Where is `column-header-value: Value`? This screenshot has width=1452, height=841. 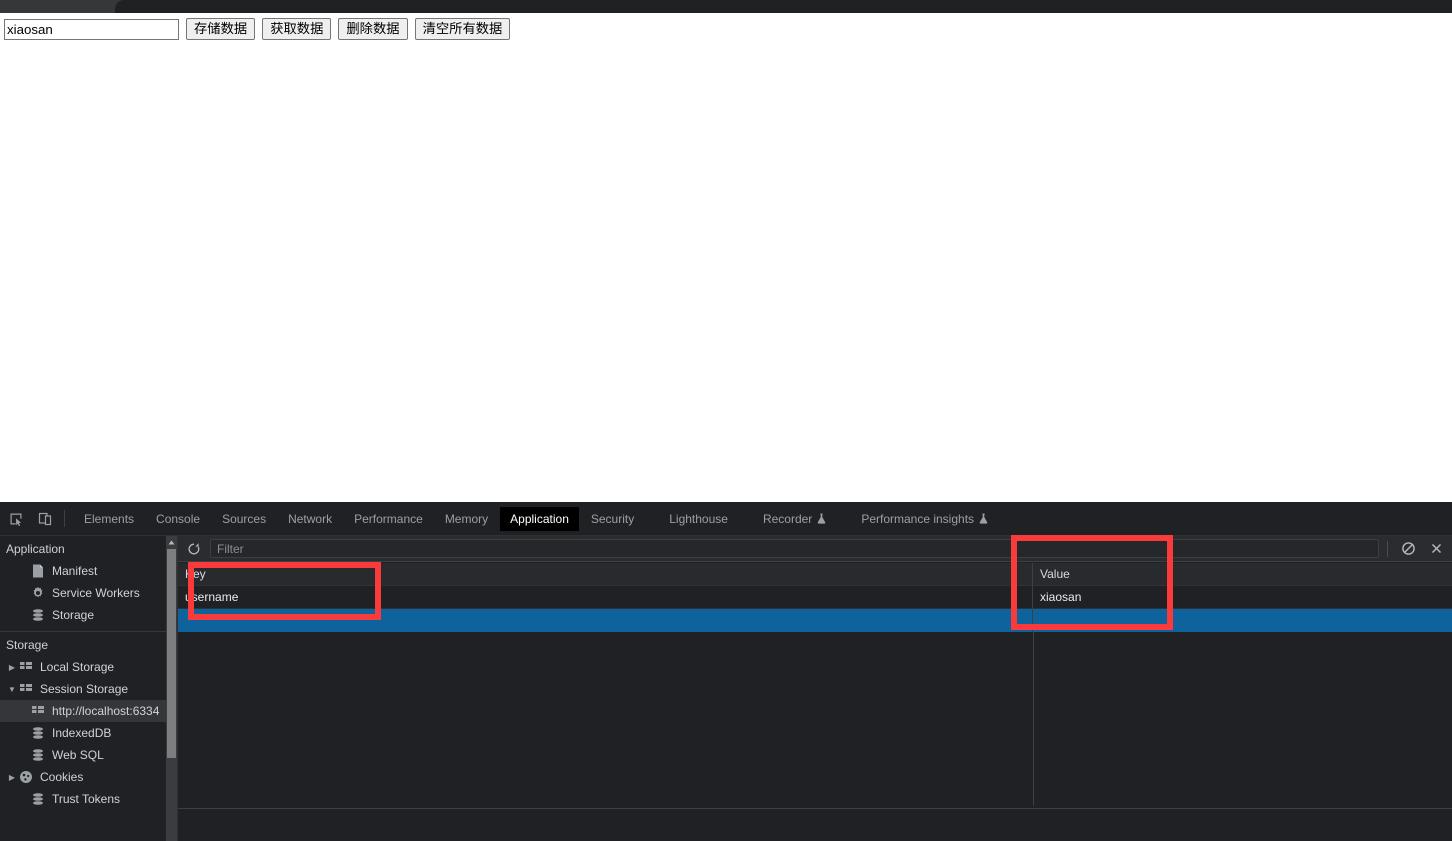
column-header-value: Value is located at coordinates (1242, 574).